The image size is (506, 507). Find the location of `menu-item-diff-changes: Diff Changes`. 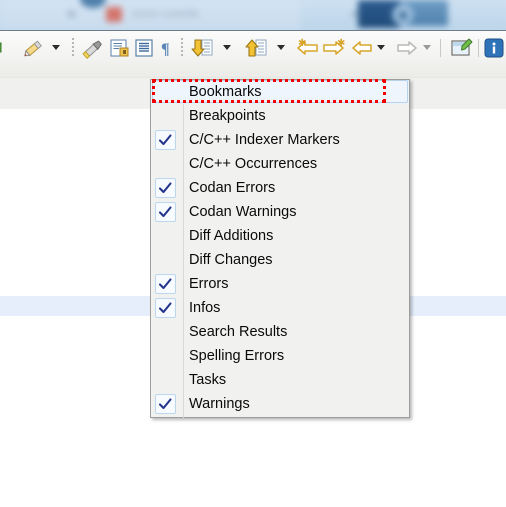

menu-item-diff-changes: Diff Changes is located at coordinates (280, 260).